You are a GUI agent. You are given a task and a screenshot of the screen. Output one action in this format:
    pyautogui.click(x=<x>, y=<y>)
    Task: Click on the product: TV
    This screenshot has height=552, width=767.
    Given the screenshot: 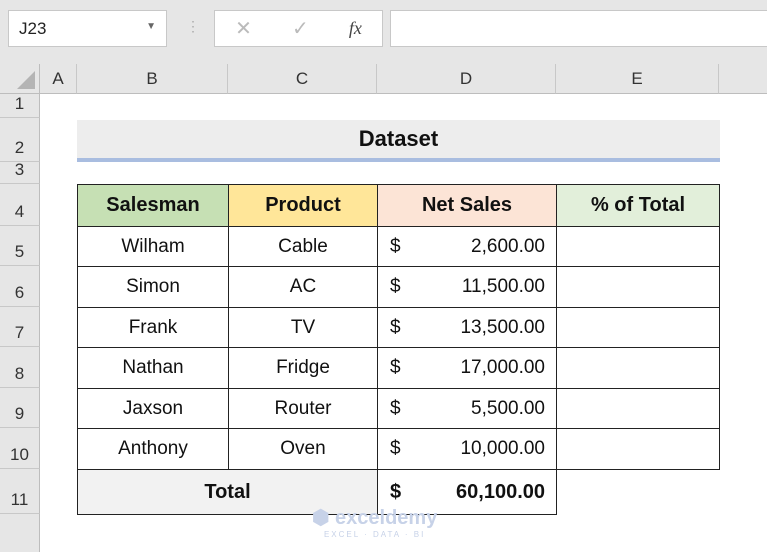 What is the action you would take?
    pyautogui.click(x=303, y=327)
    